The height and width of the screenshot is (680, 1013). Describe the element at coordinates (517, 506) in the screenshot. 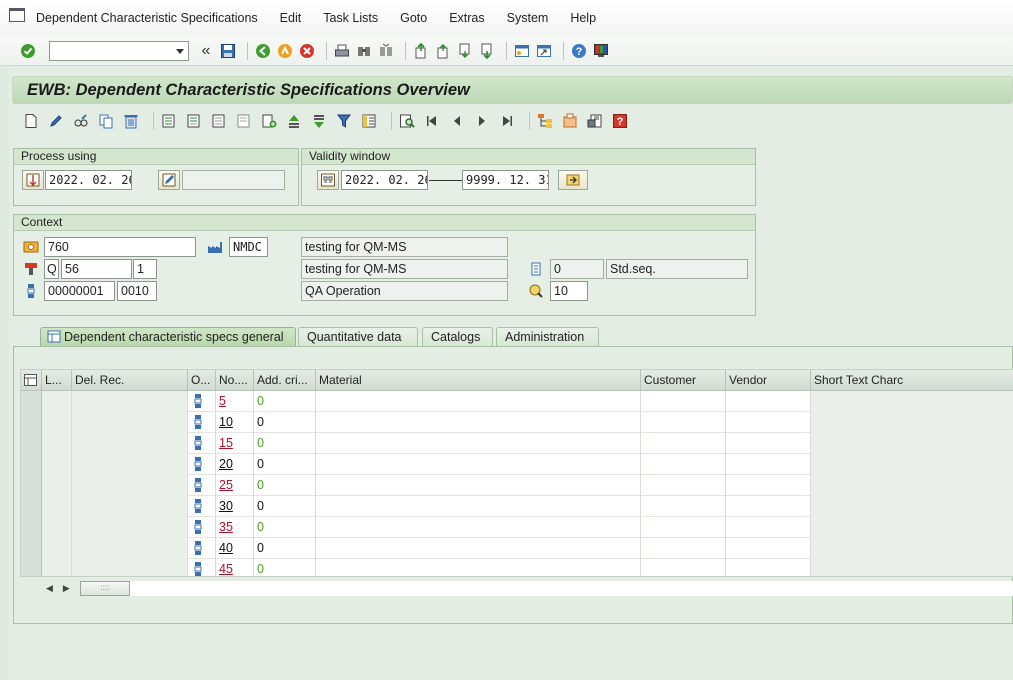

I see `table-row: 30 0` at that location.